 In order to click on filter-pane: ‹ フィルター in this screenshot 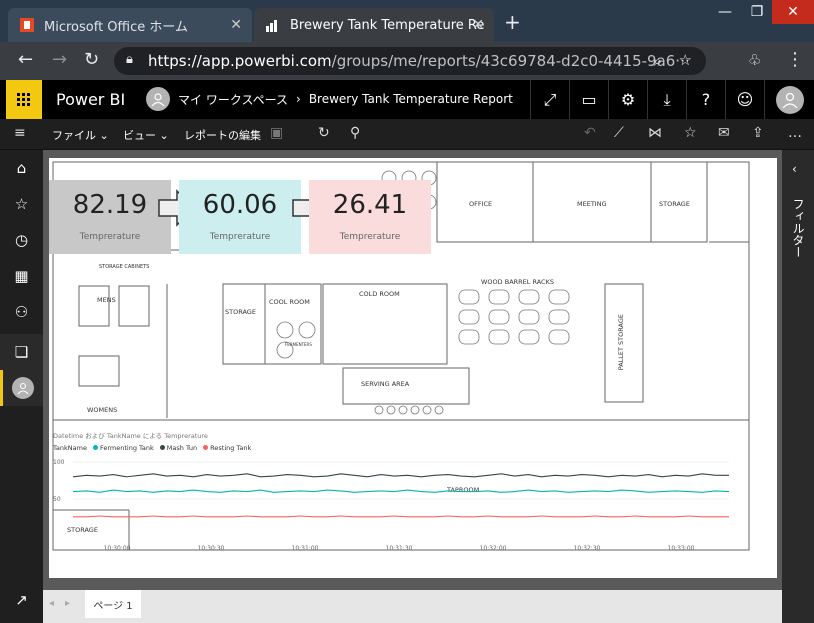, I will do `click(798, 386)`.